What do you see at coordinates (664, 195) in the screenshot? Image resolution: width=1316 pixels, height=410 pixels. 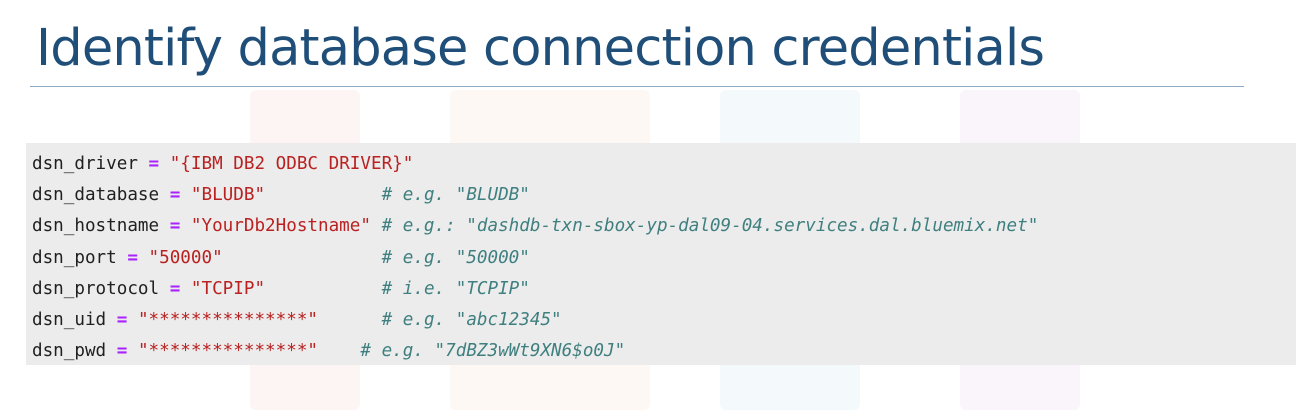 I see `code-line-dsn-database: dsn_database = "BLUDB" # e.g. "BLUDB"` at bounding box center [664, 195].